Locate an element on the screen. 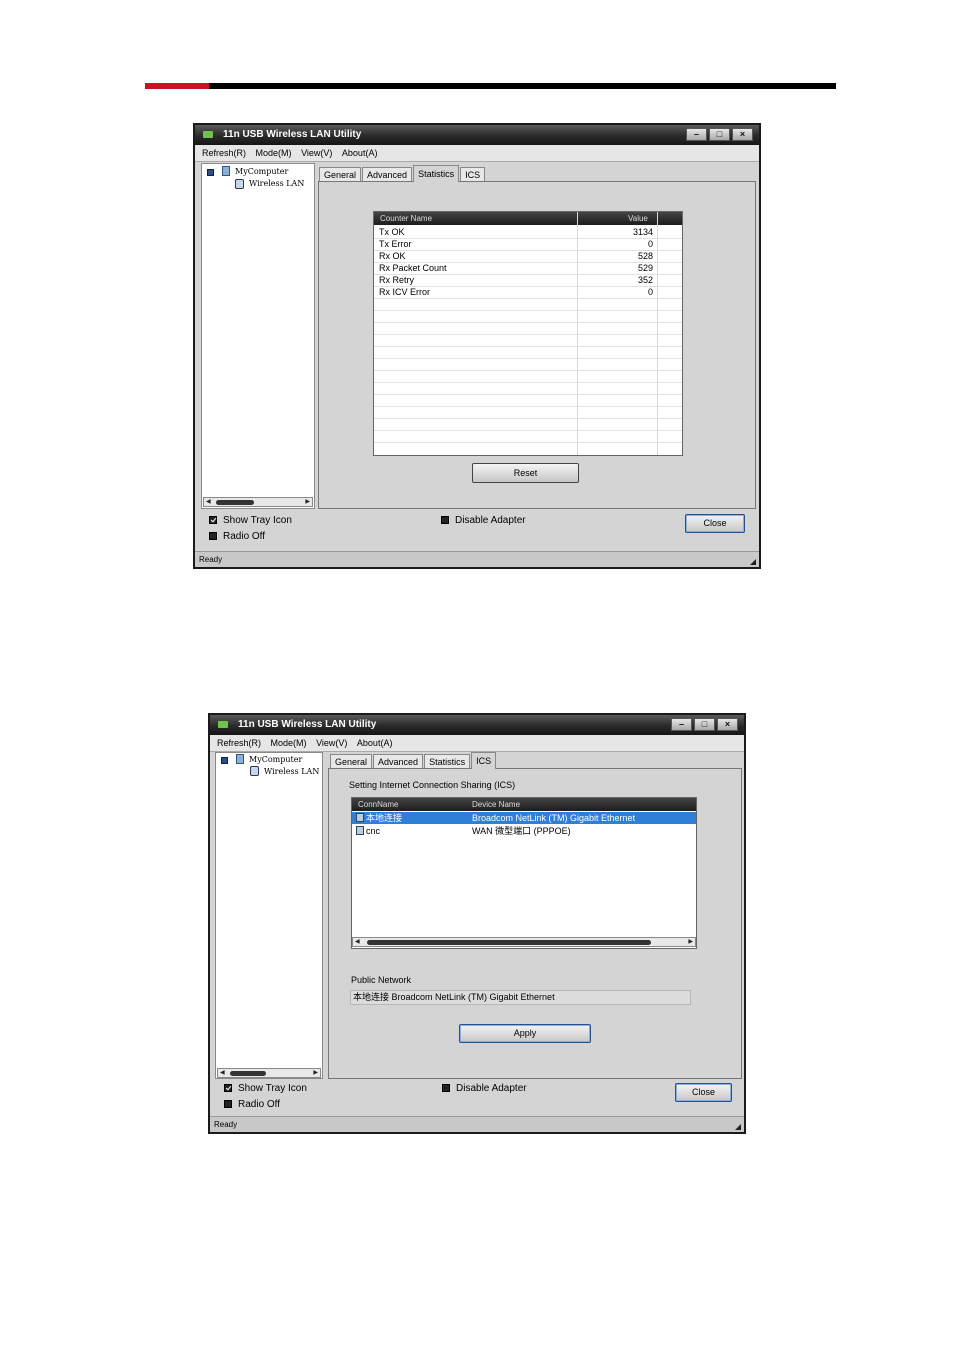 This screenshot has width=954, height=1350. apply-button: Apply is located at coordinates (525, 1033).